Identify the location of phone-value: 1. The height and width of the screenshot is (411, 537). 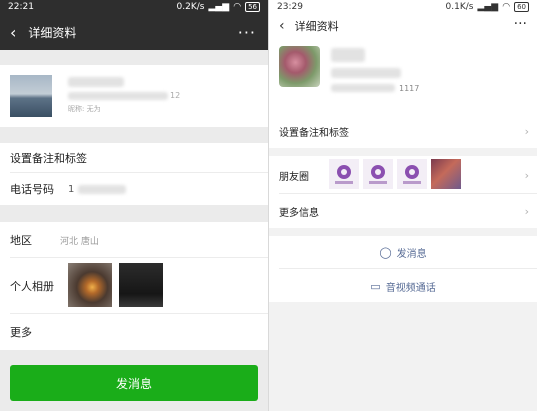
(71, 189).